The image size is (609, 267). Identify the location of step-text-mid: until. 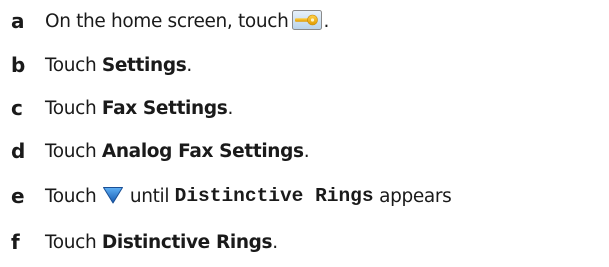
(152, 196).